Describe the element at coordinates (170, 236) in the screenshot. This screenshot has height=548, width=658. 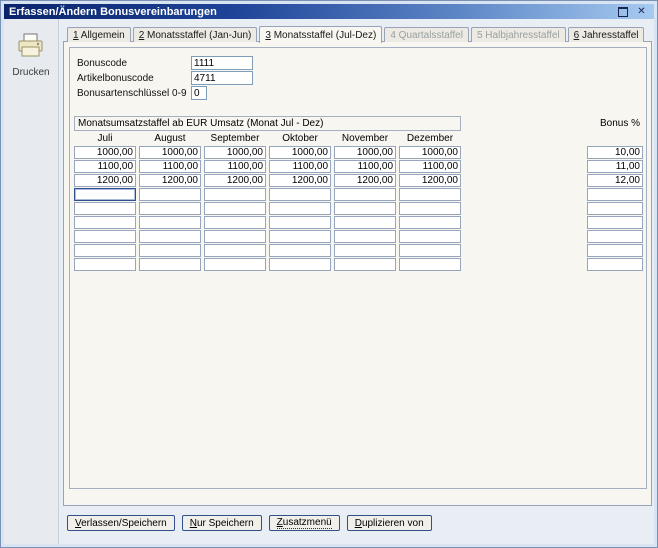
I see `cell-august-row7` at that location.